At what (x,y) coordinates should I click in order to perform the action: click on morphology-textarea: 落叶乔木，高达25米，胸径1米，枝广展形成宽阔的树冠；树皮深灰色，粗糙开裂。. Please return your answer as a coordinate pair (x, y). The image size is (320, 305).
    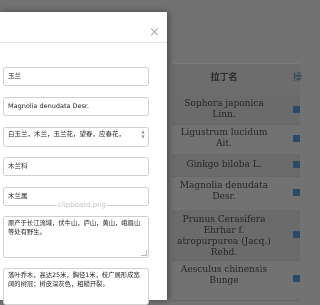
    Looking at the image, I should click on (76, 286).